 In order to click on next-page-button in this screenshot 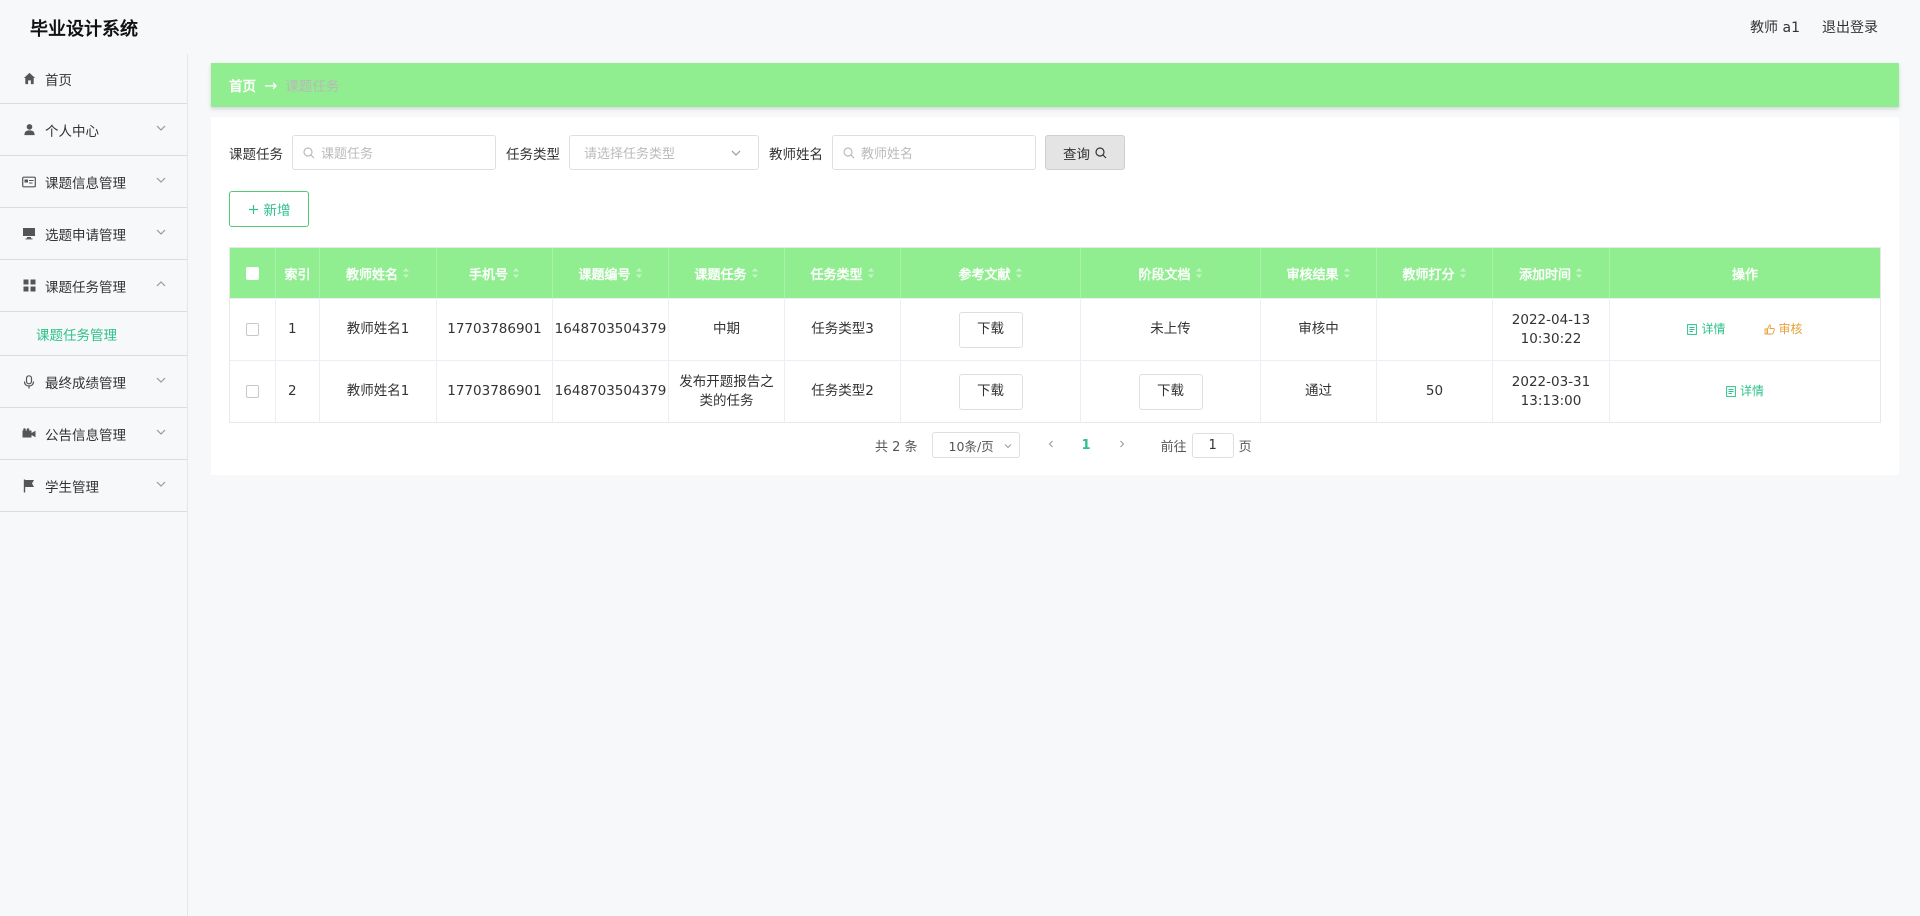, I will do `click(1122, 445)`.